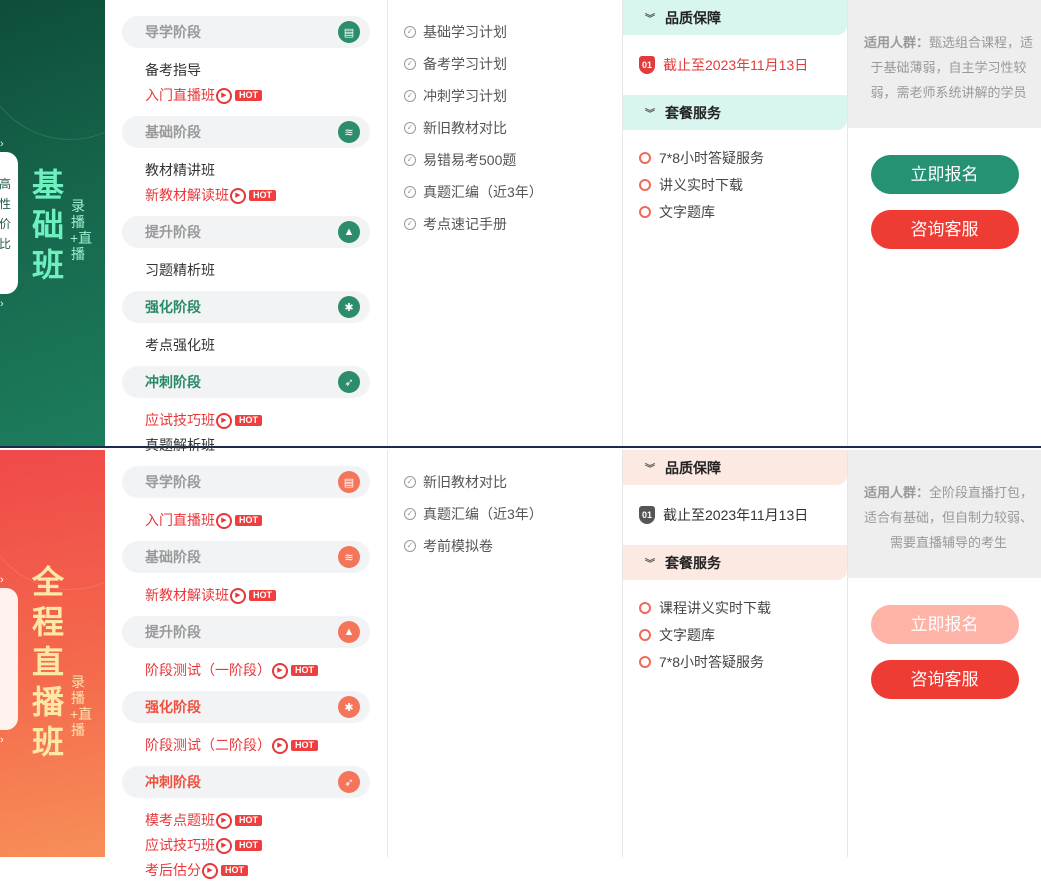 Image resolution: width=1041 pixels, height=883 pixels. Describe the element at coordinates (52, 223) in the screenshot. I see `card-banner: › 高性价比 › 基础班 录播+直播` at that location.